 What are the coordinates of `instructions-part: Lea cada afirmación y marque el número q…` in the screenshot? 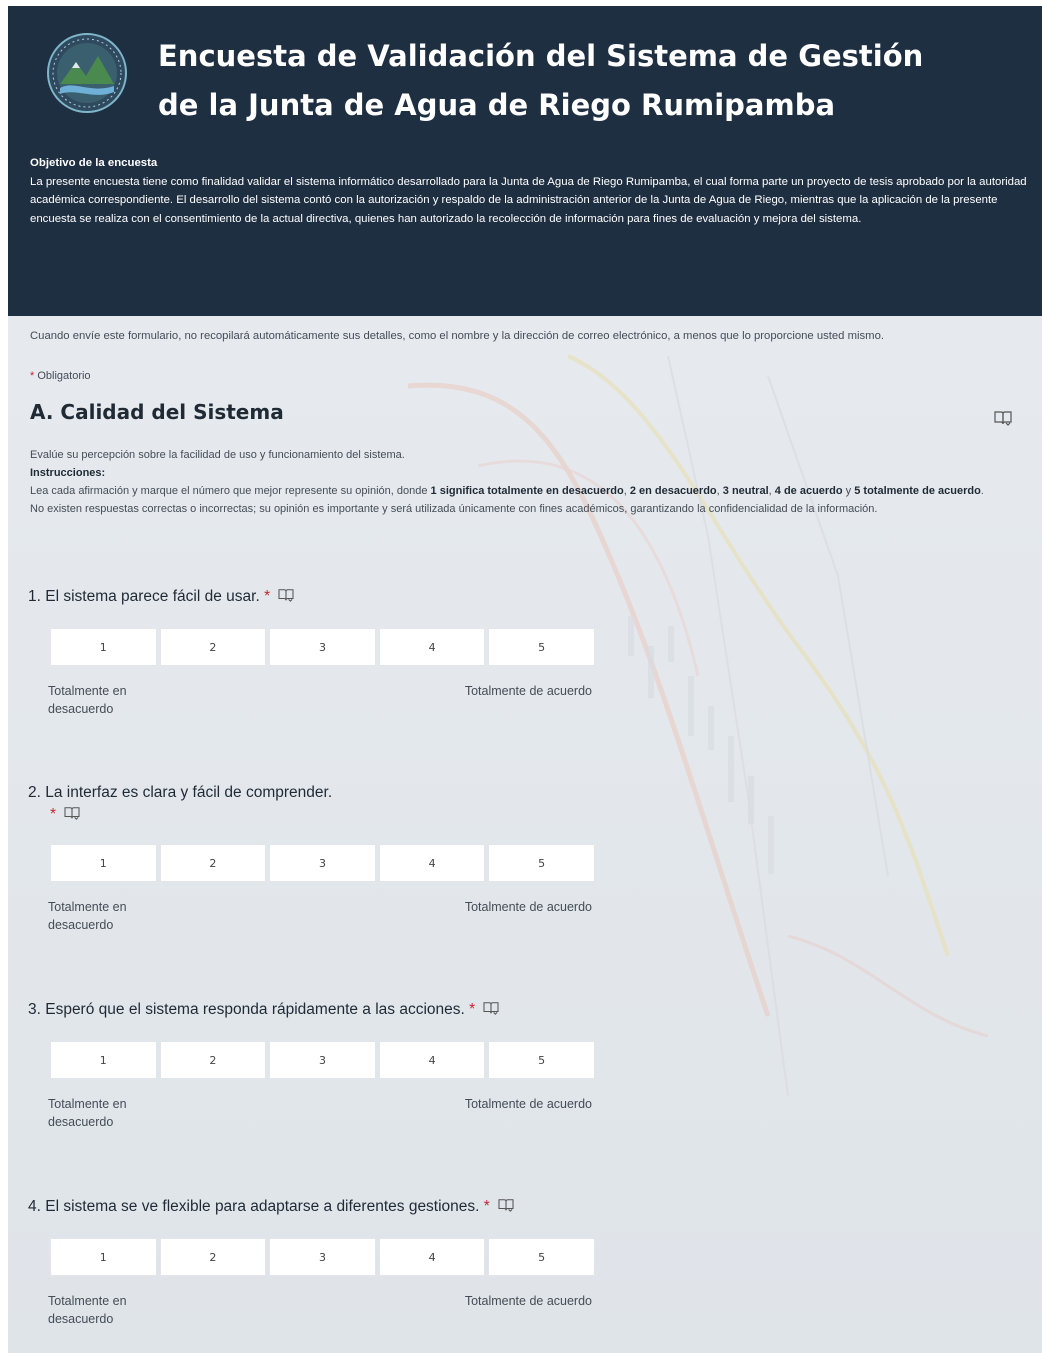 It's located at (230, 491).